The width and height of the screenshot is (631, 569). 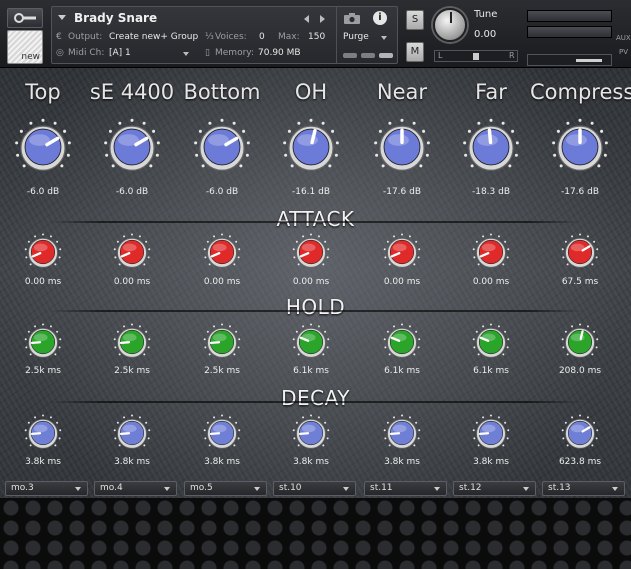 I want to click on output-routing-select: st.13, so click(x=583, y=488).